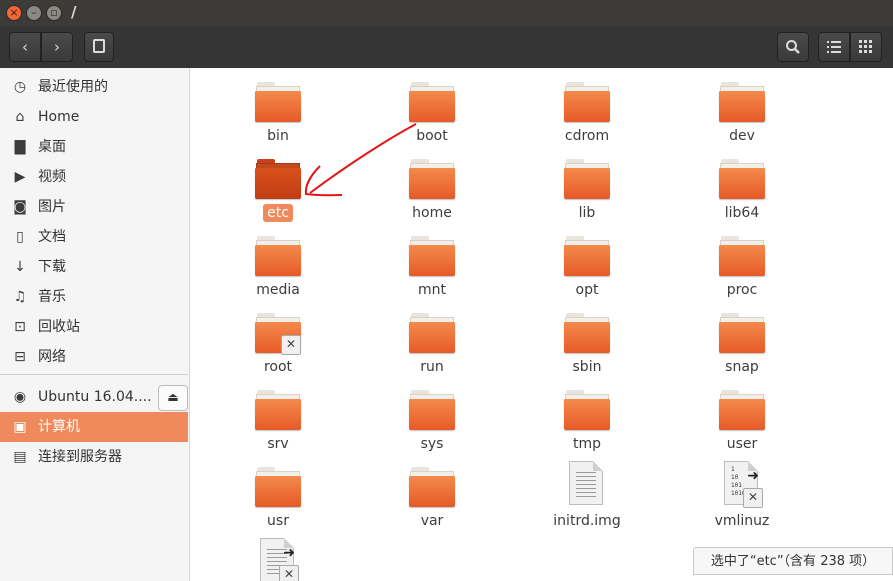 This screenshot has width=893, height=581. Describe the element at coordinates (52, 237) in the screenshot. I see `sidebar-item-label: 文档` at that location.